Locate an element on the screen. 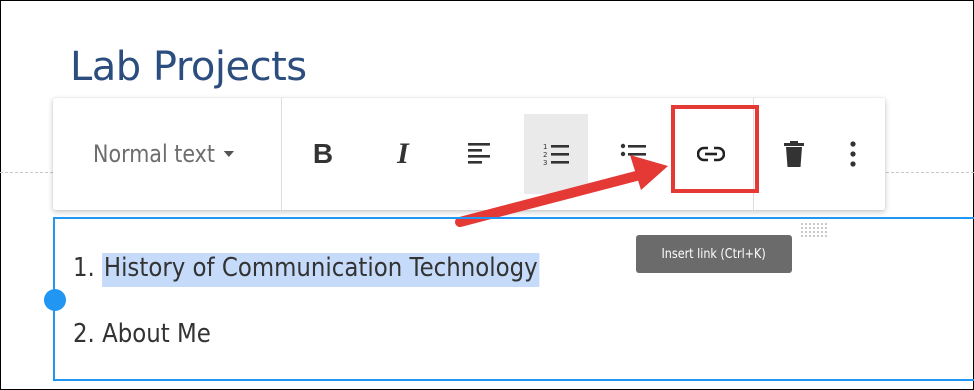 The height and width of the screenshot is (390, 974). list-item: 1. History of Communication Technology is located at coordinates (306, 270).